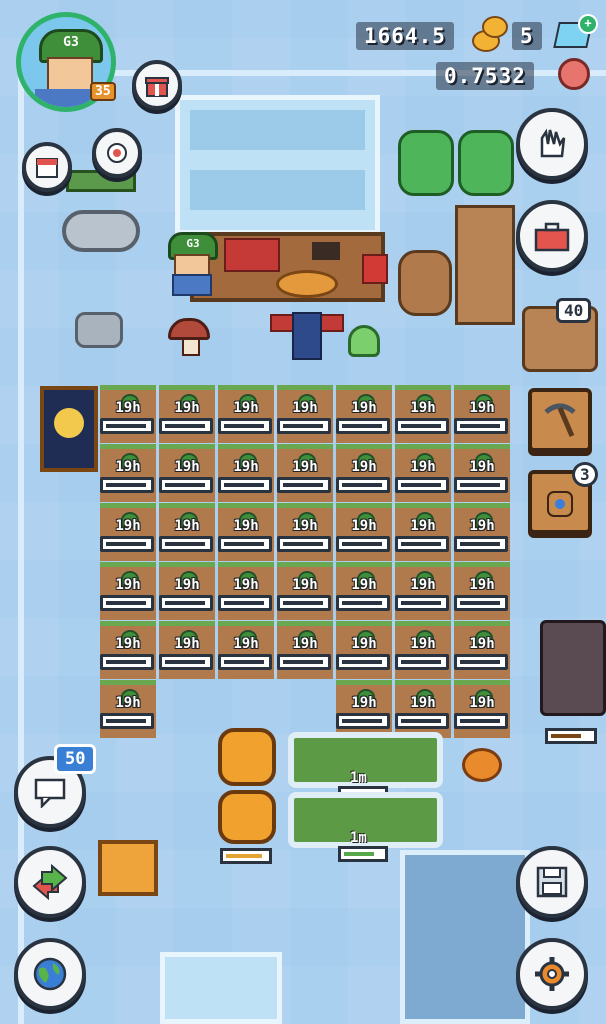 This screenshot has width=606, height=1024. What do you see at coordinates (375, 269) in the screenshot?
I see `mailbox` at bounding box center [375, 269].